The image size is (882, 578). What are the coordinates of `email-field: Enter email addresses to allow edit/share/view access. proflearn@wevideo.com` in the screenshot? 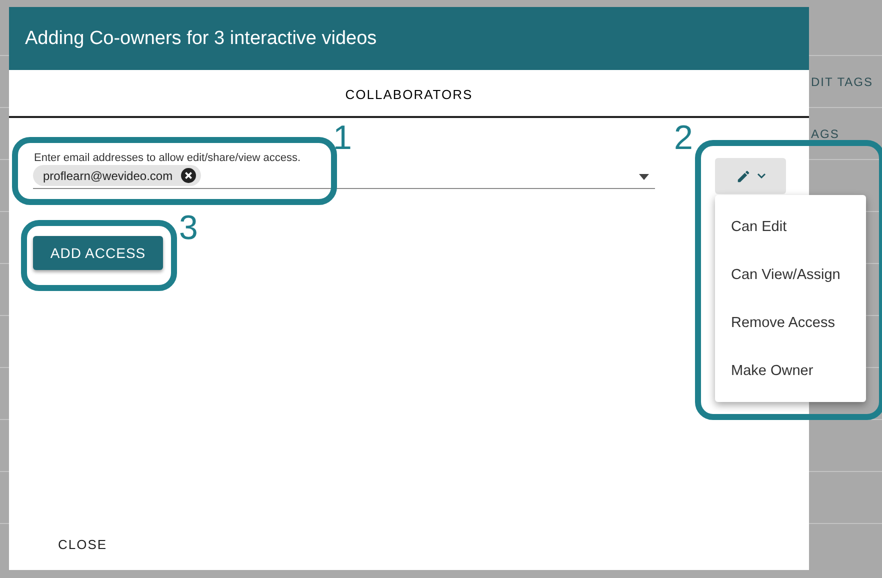 It's located at (344, 170).